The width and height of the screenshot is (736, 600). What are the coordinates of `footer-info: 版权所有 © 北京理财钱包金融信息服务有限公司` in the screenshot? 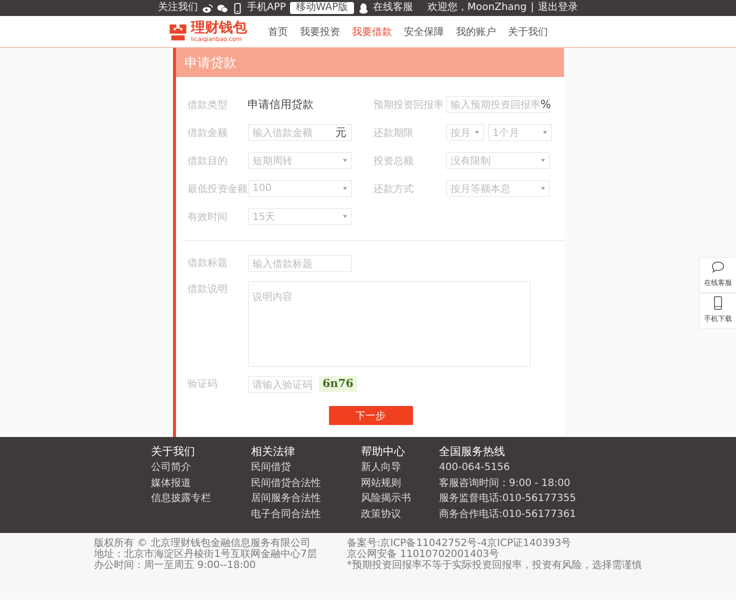 It's located at (203, 543).